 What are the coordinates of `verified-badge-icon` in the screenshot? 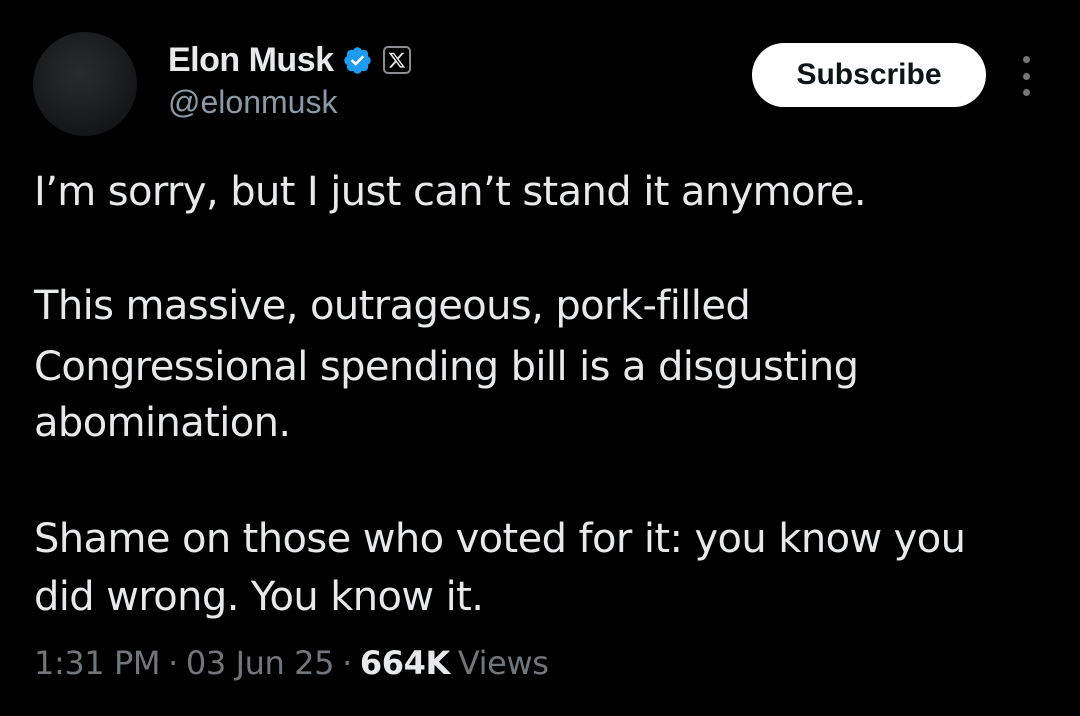 It's located at (357, 60).